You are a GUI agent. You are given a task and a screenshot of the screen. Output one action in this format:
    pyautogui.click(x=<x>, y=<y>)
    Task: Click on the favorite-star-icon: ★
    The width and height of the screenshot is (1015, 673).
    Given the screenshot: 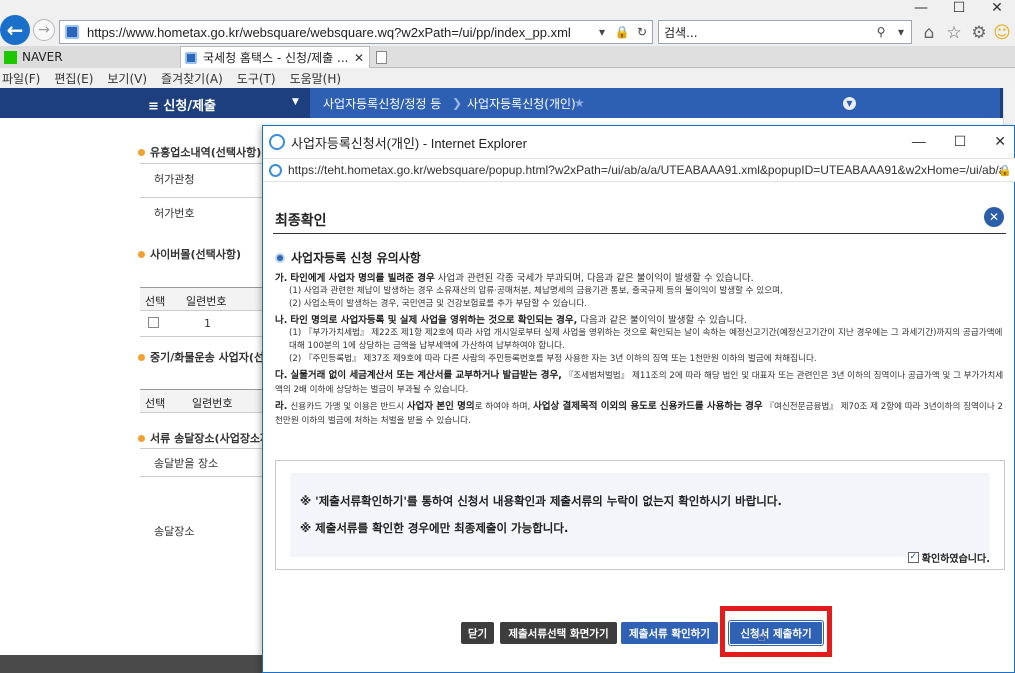 What is the action you would take?
    pyautogui.click(x=579, y=103)
    